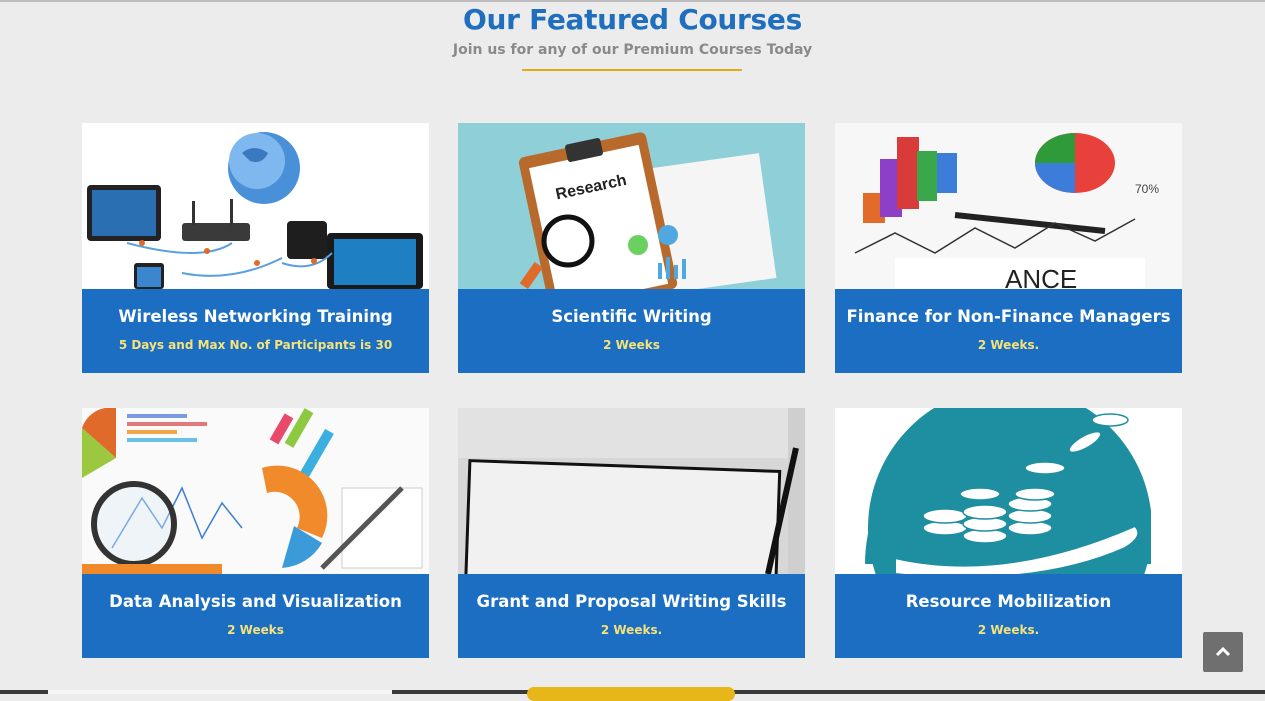 The image size is (1265, 701). What do you see at coordinates (1041, 276) in the screenshot?
I see `svg-text: ANCE` at bounding box center [1041, 276].